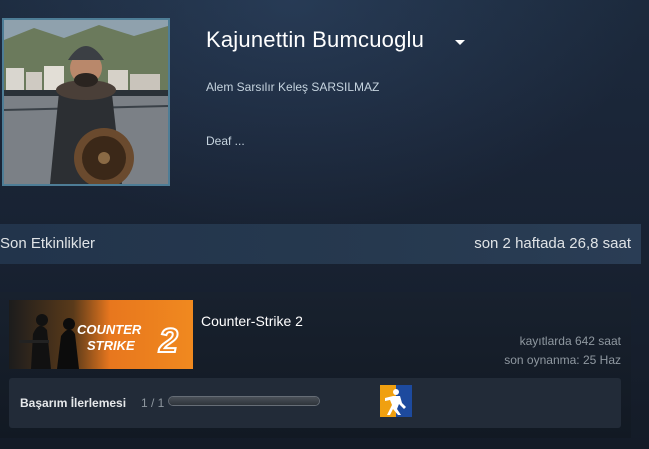 The height and width of the screenshot is (449, 649). What do you see at coordinates (252, 321) in the screenshot?
I see `game-name: Counter-Strike 2` at bounding box center [252, 321].